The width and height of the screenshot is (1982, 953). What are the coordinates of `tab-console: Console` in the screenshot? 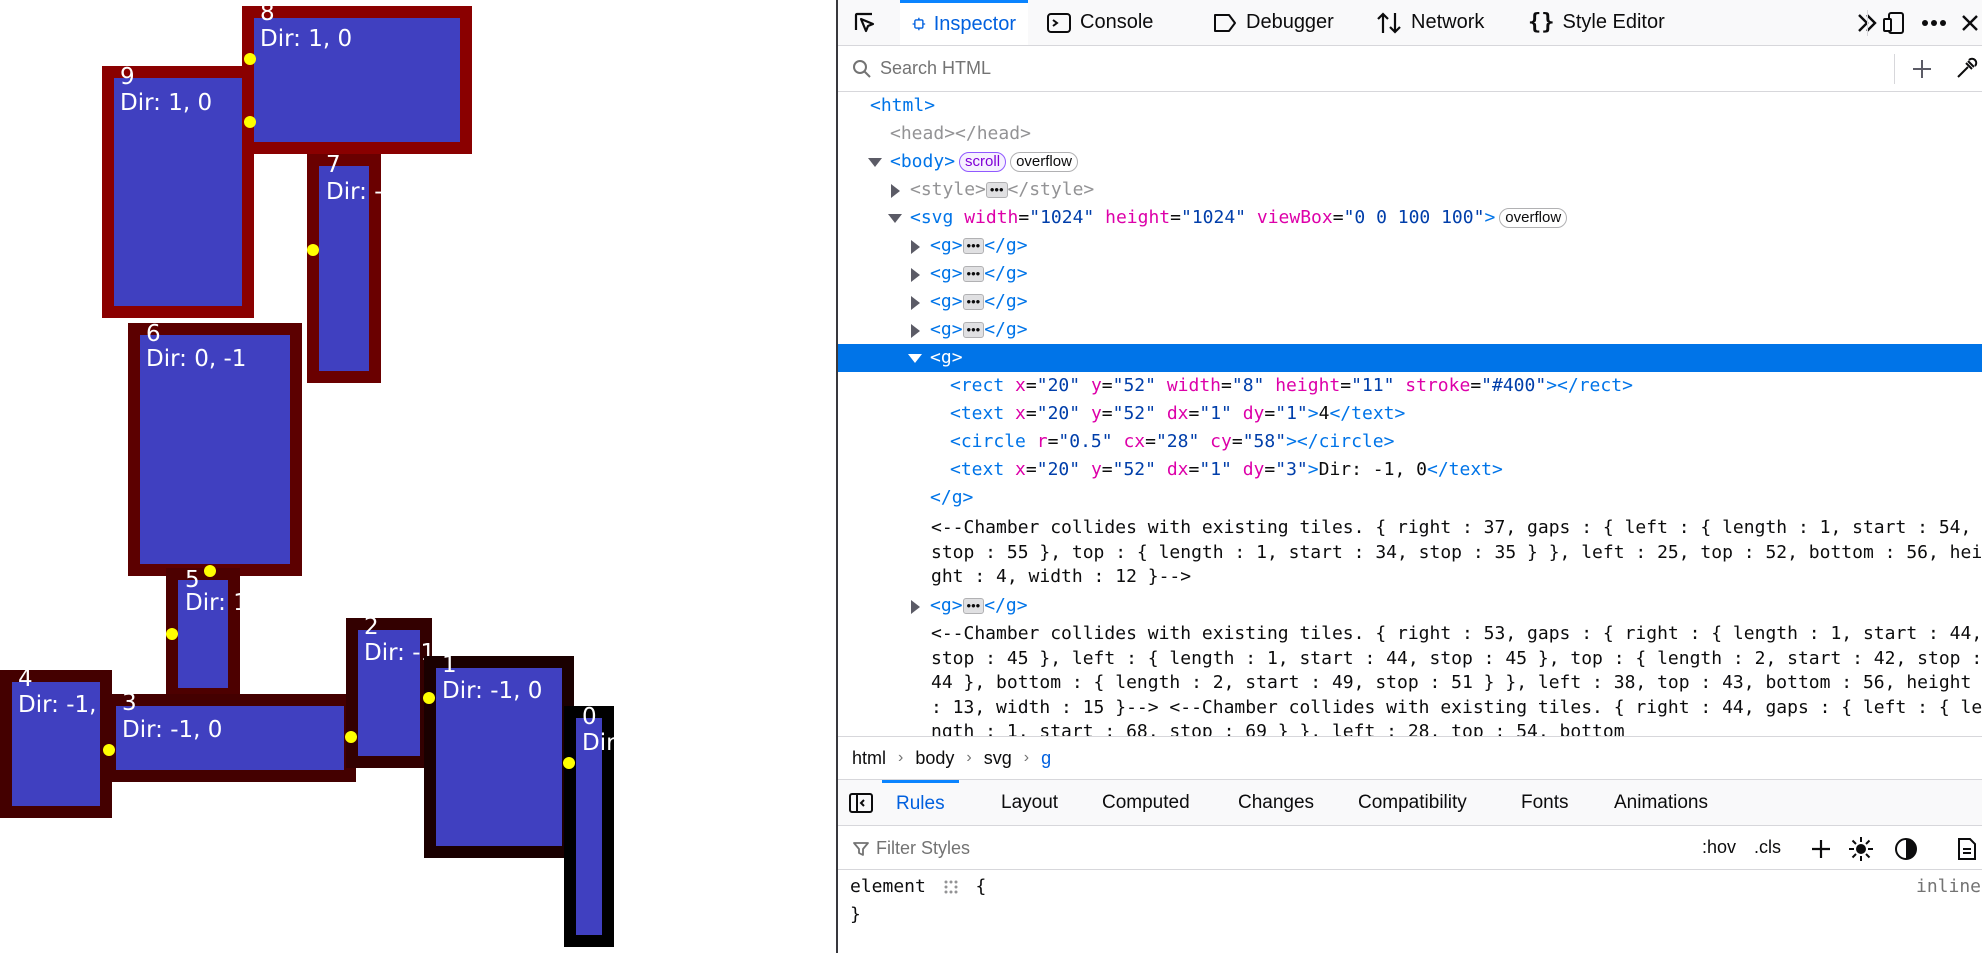 It's located at (1099, 22).